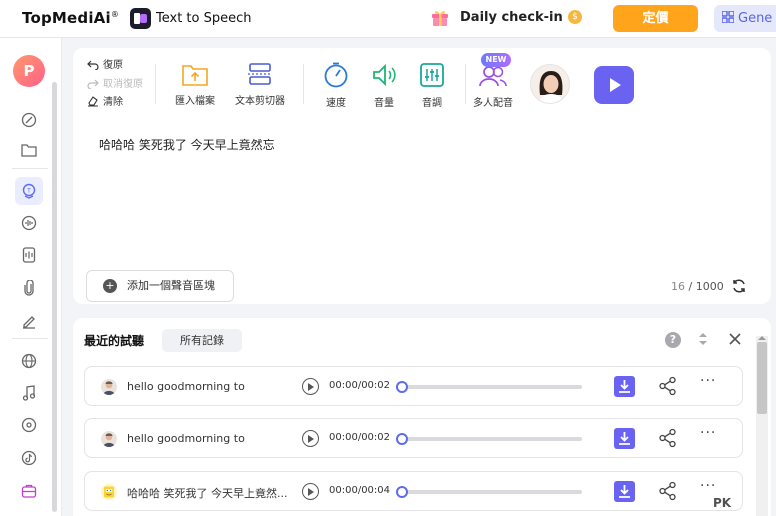  What do you see at coordinates (678, 286) in the screenshot?
I see `character-count: 16` at bounding box center [678, 286].